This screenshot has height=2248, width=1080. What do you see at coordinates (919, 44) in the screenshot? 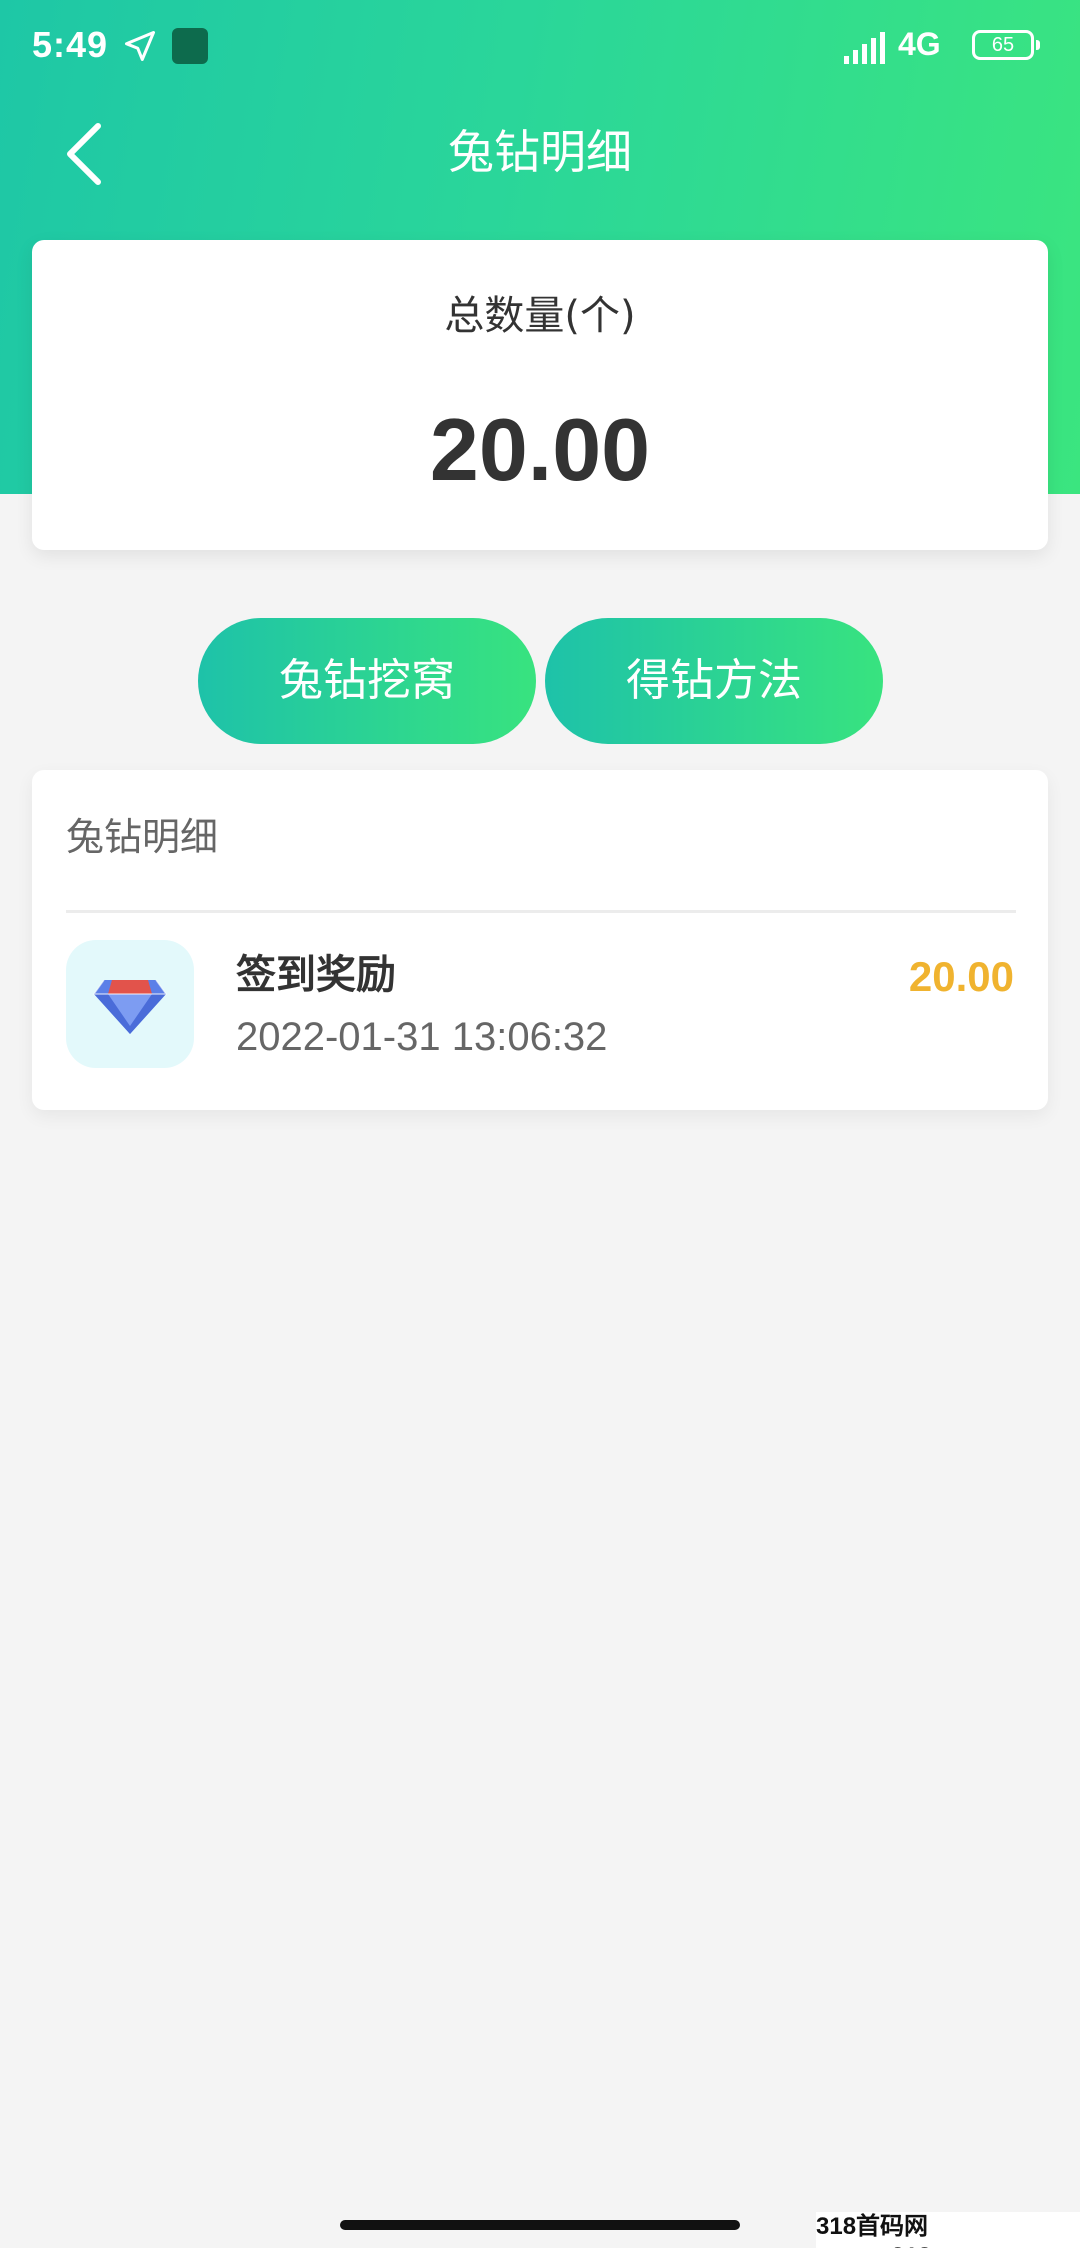
I see `network-indicator: 4G` at bounding box center [919, 44].